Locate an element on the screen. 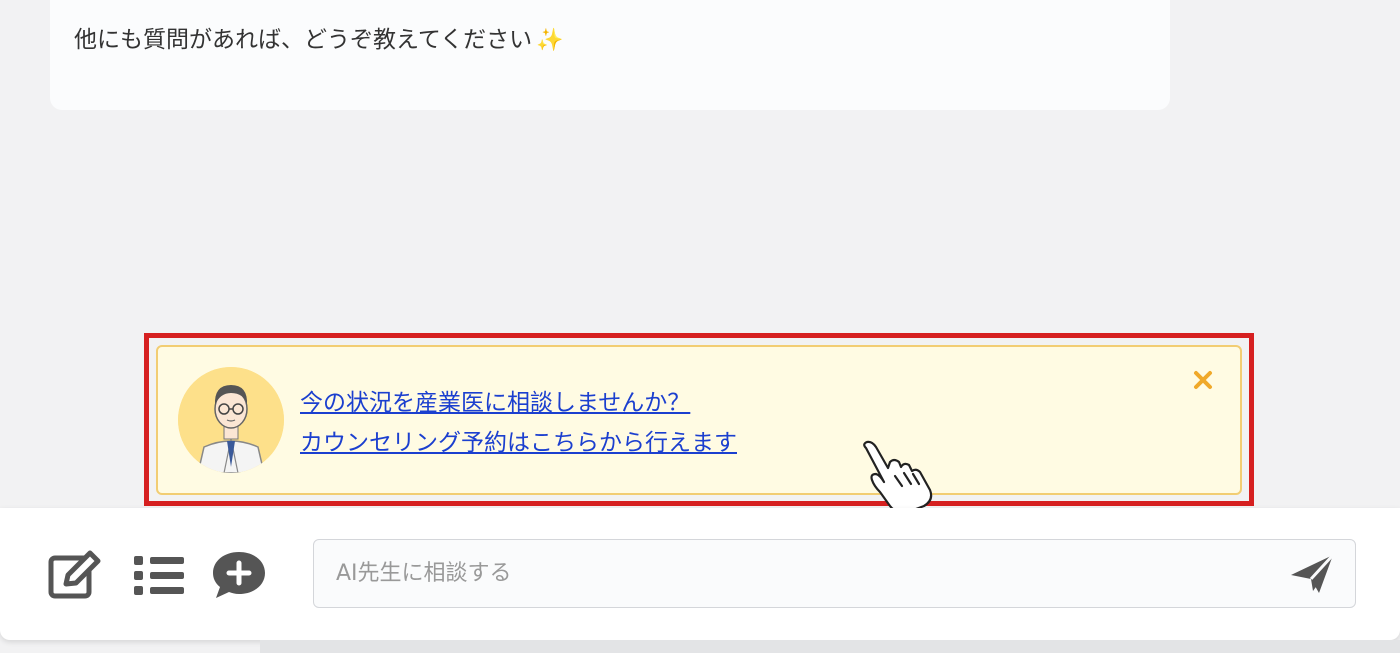  counseling-link-line1: 今の状況を産業医に相談しませんか？ is located at coordinates (495, 400).